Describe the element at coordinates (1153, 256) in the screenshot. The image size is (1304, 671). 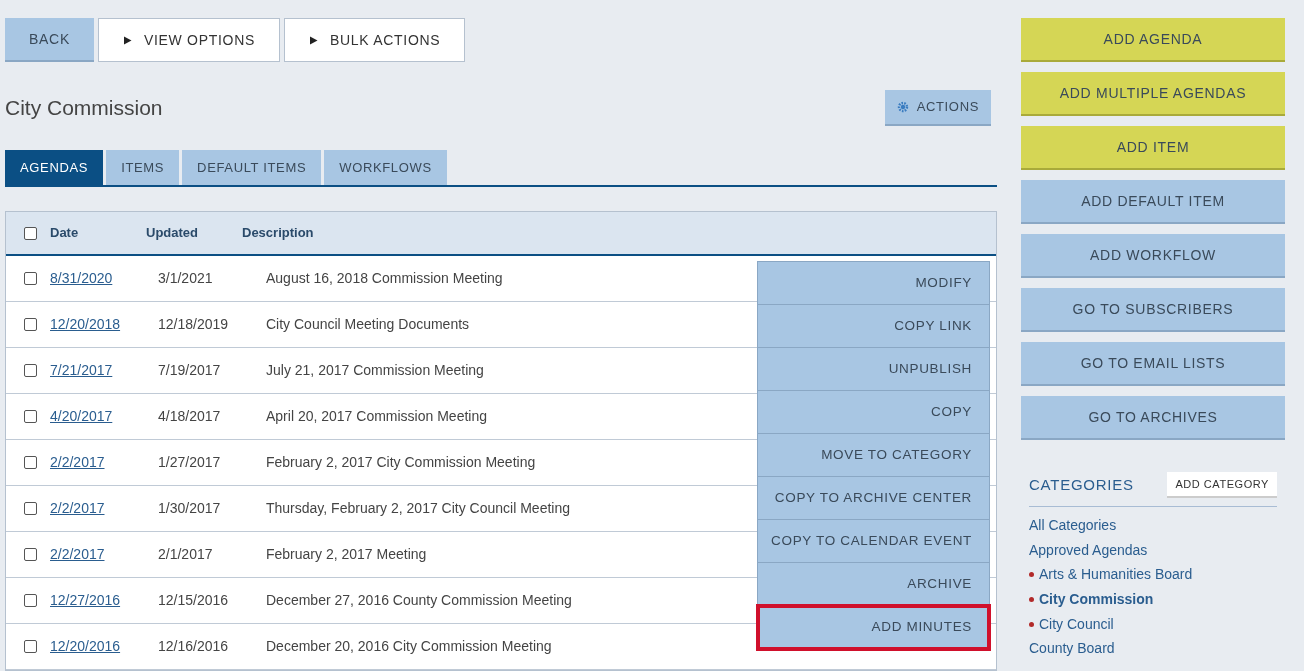
I see `sidebar-button: ADD WORKFLOW` at that location.